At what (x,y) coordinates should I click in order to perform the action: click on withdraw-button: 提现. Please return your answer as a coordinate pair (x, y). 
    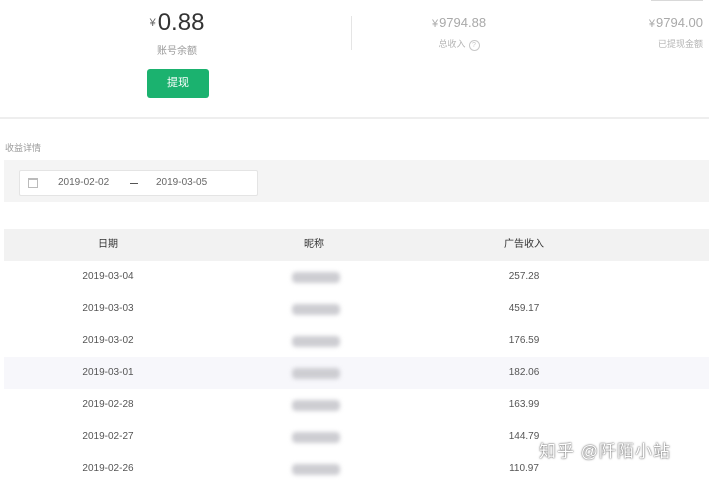
    Looking at the image, I should click on (178, 83).